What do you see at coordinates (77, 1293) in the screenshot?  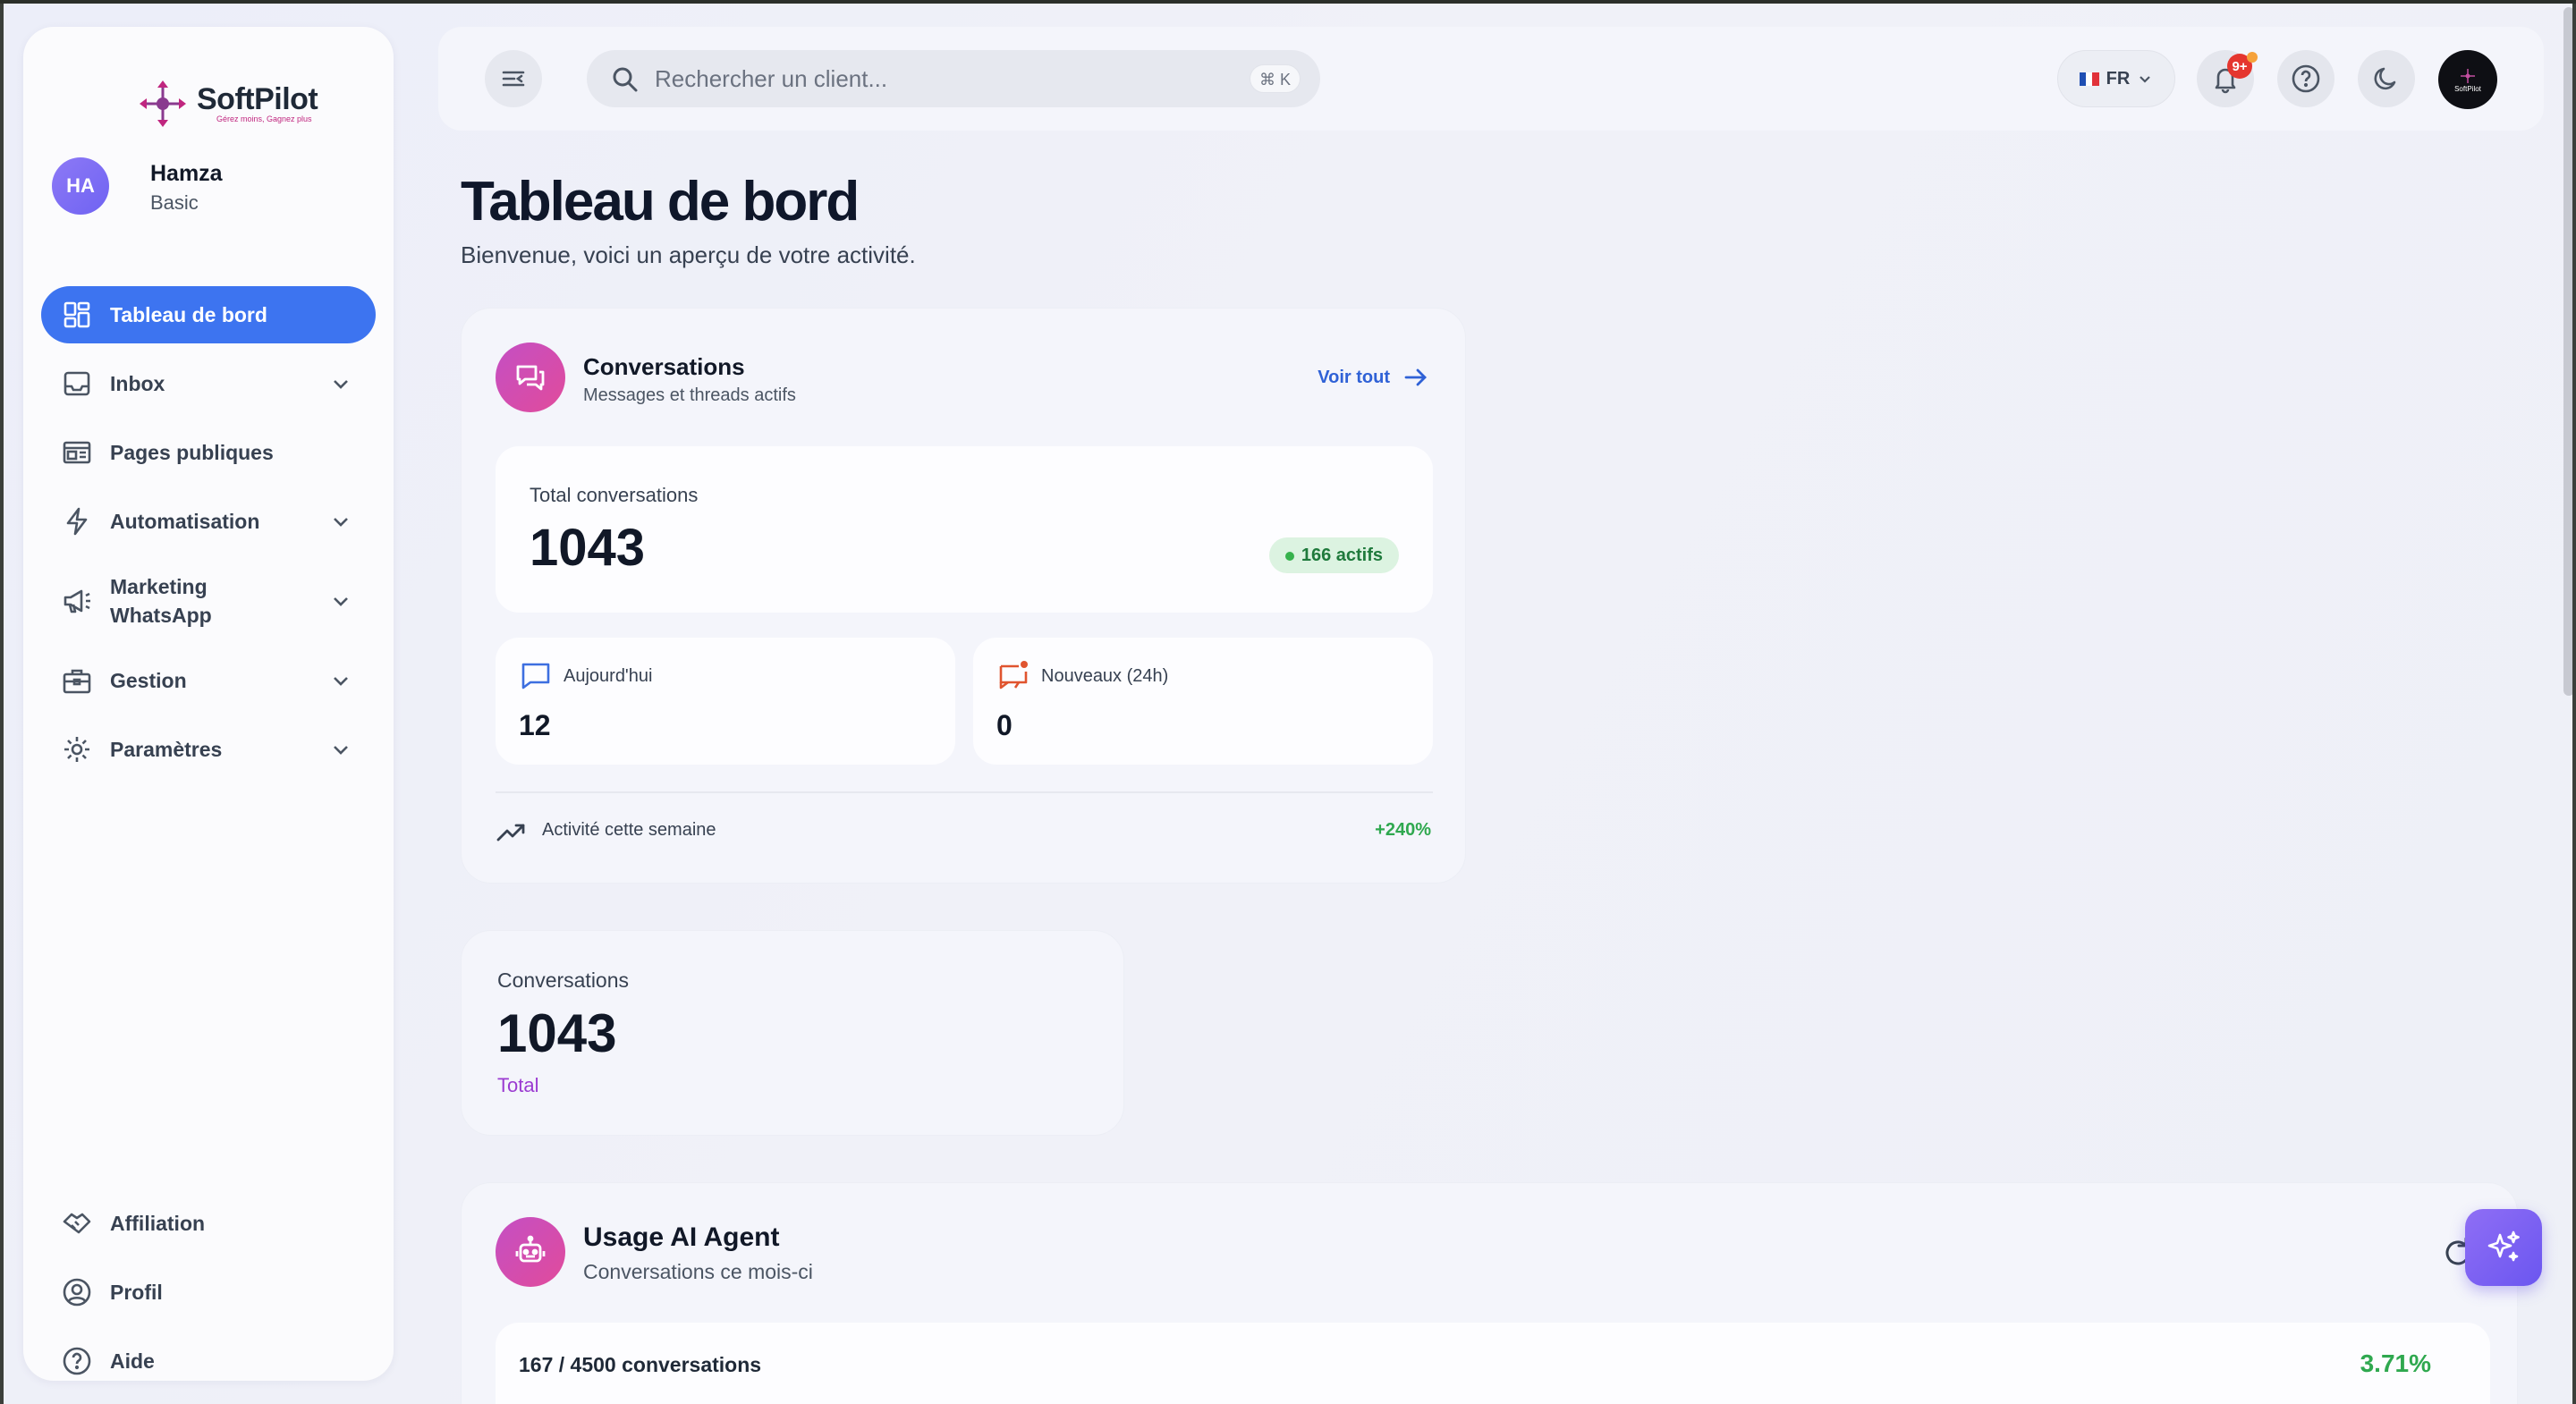 I see `user-circle-icon` at bounding box center [77, 1293].